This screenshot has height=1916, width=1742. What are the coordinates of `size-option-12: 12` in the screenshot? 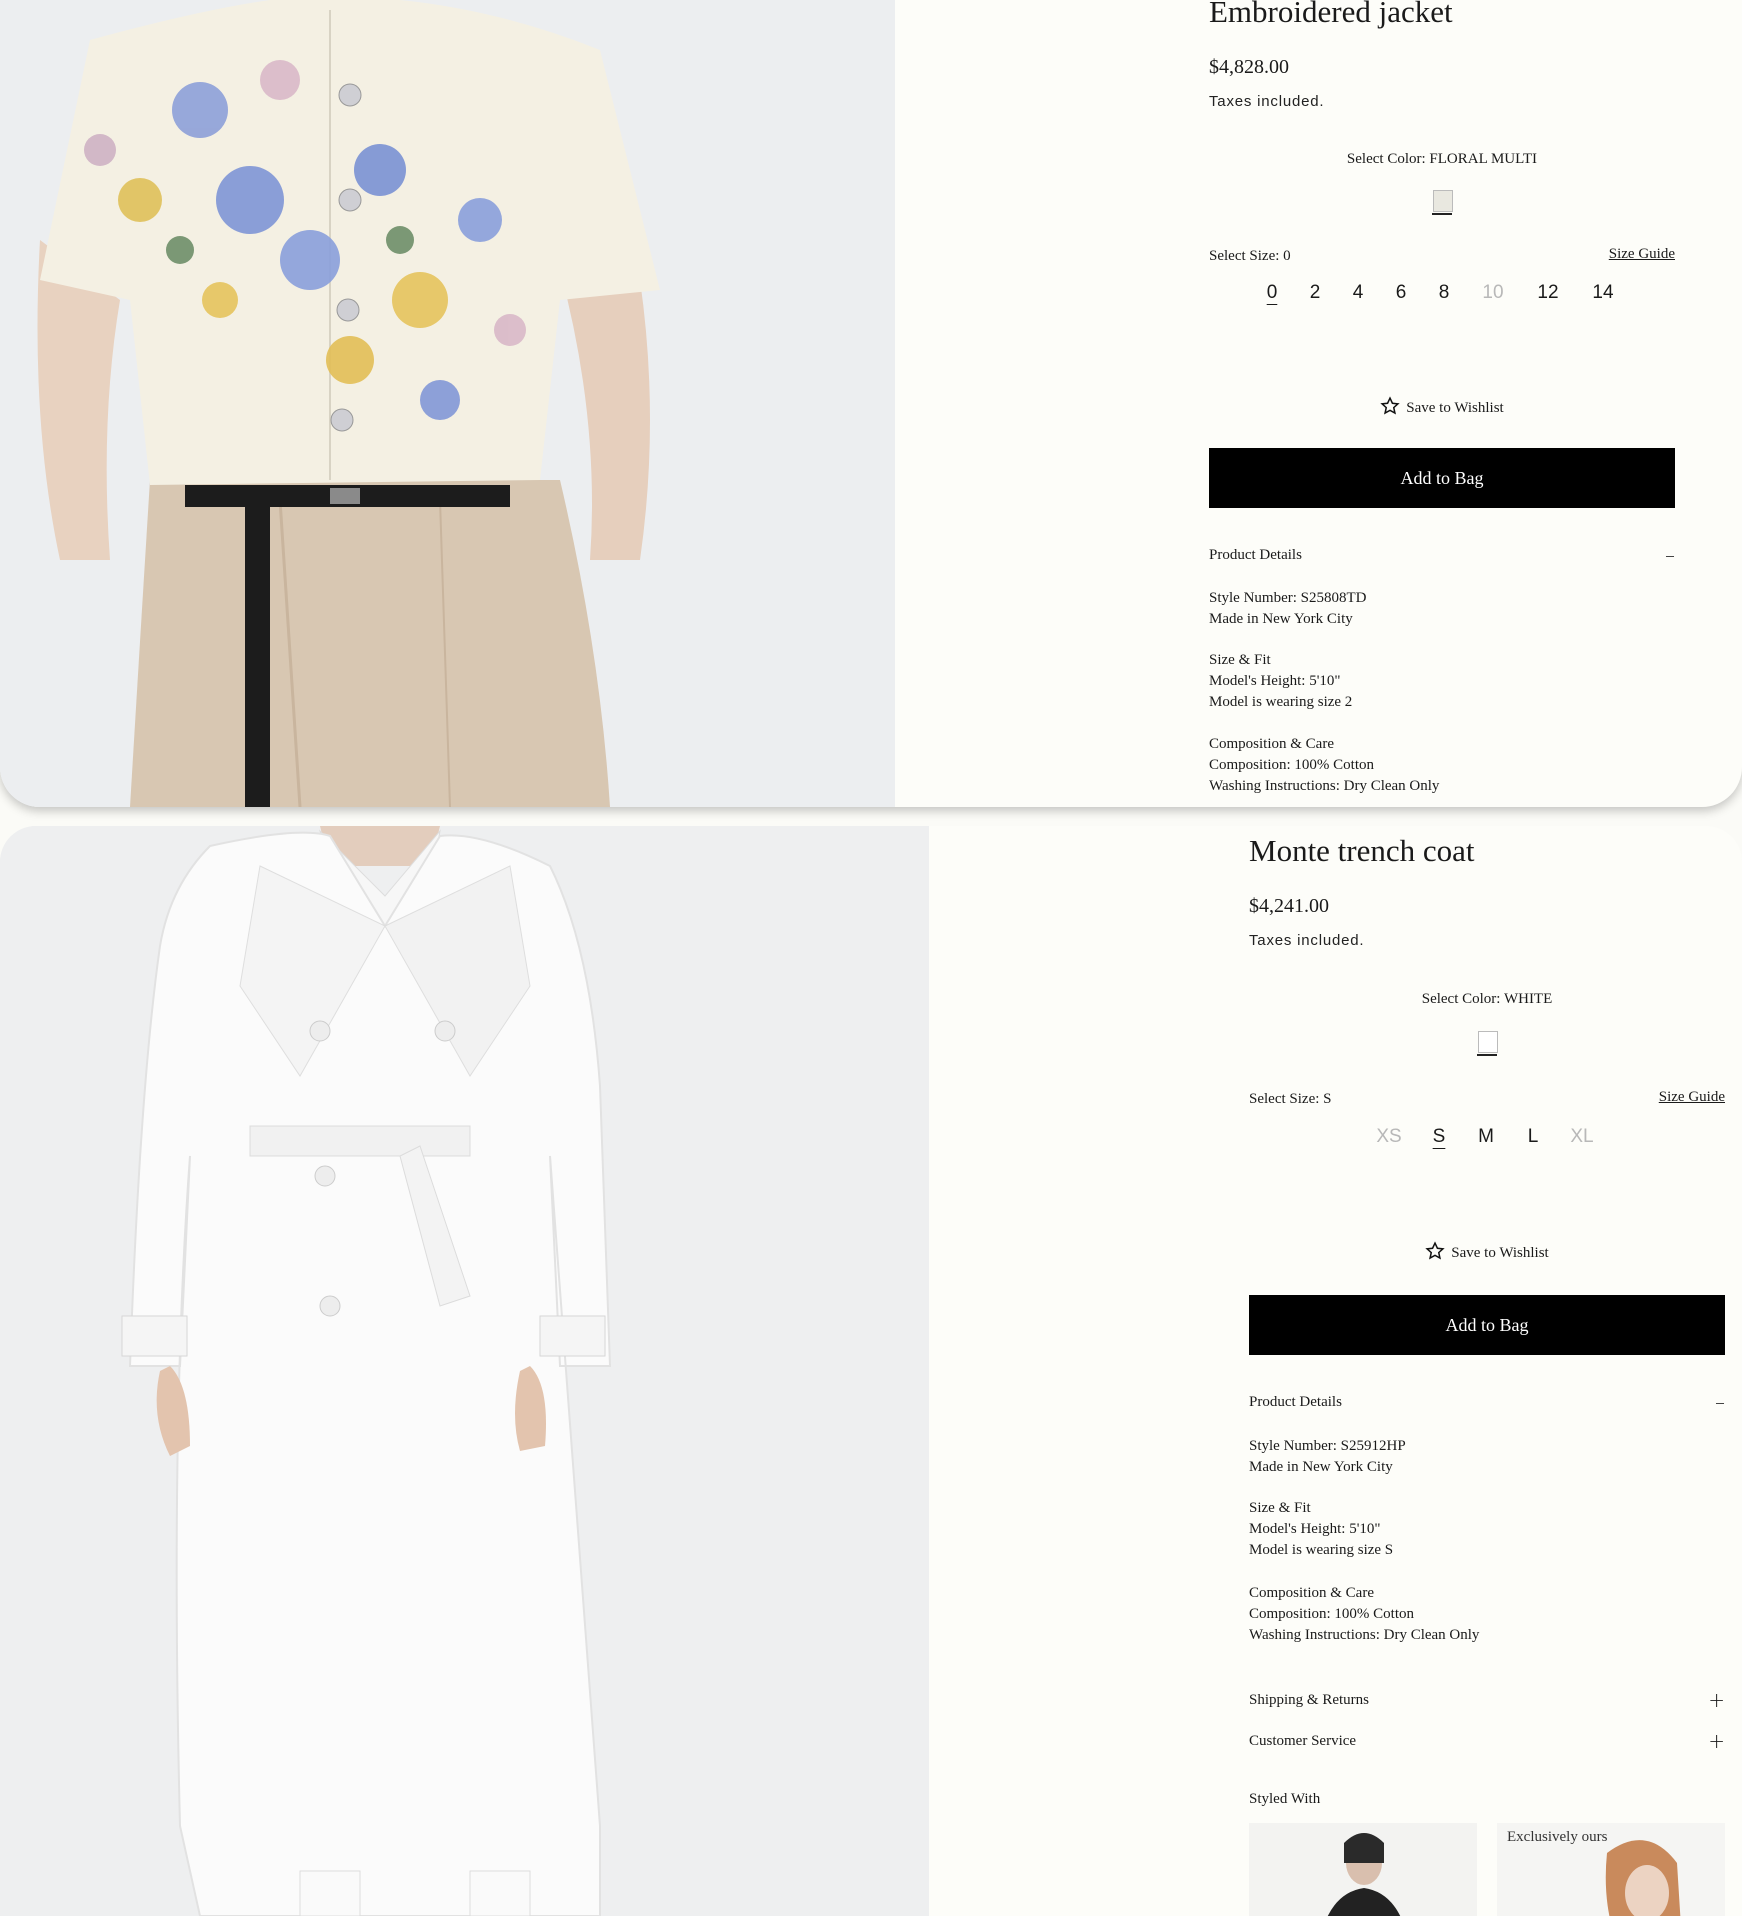 It's located at (1548, 293).